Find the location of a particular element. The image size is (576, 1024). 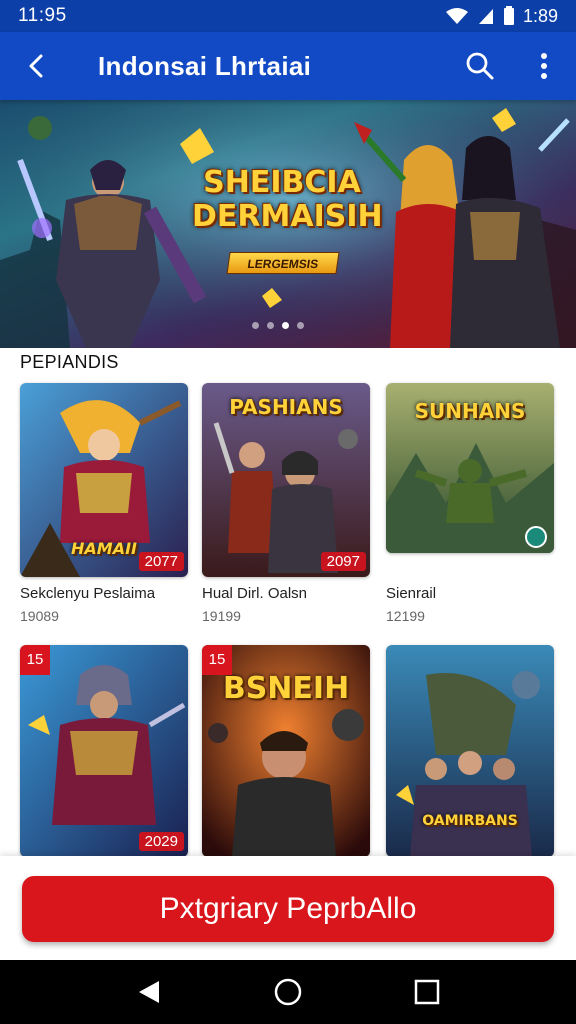

banner-title-line1: SHEIBCIA is located at coordinates (282, 182).